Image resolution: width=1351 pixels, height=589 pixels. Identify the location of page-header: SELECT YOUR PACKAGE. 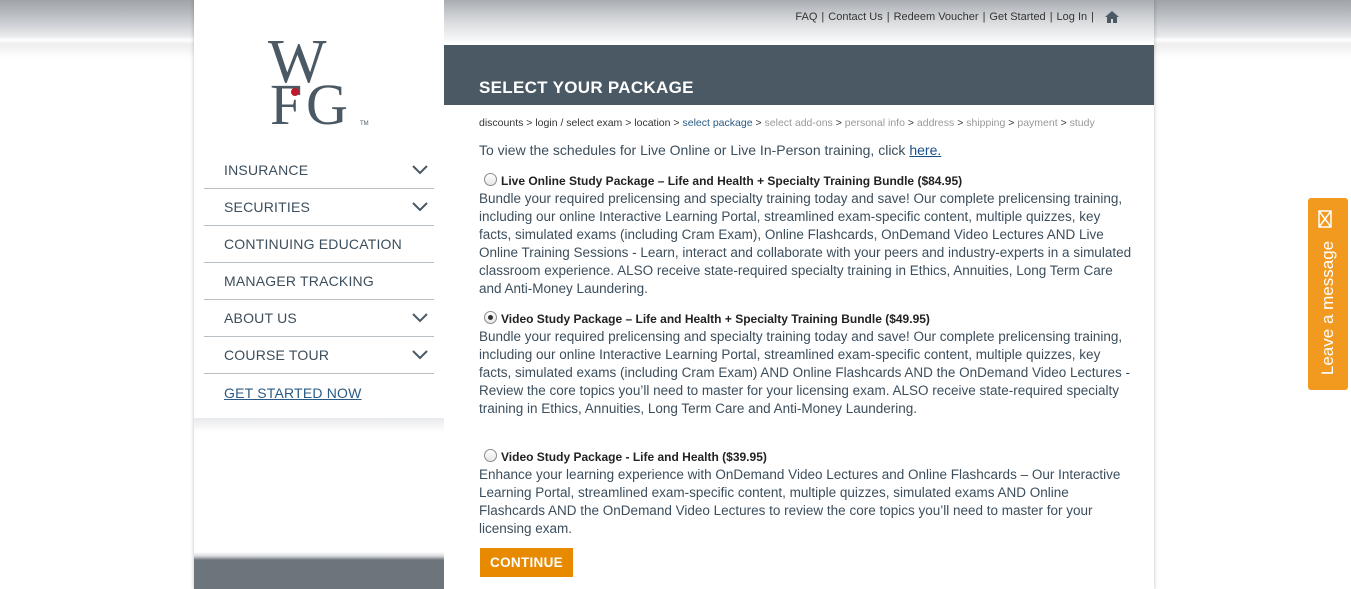
(799, 75).